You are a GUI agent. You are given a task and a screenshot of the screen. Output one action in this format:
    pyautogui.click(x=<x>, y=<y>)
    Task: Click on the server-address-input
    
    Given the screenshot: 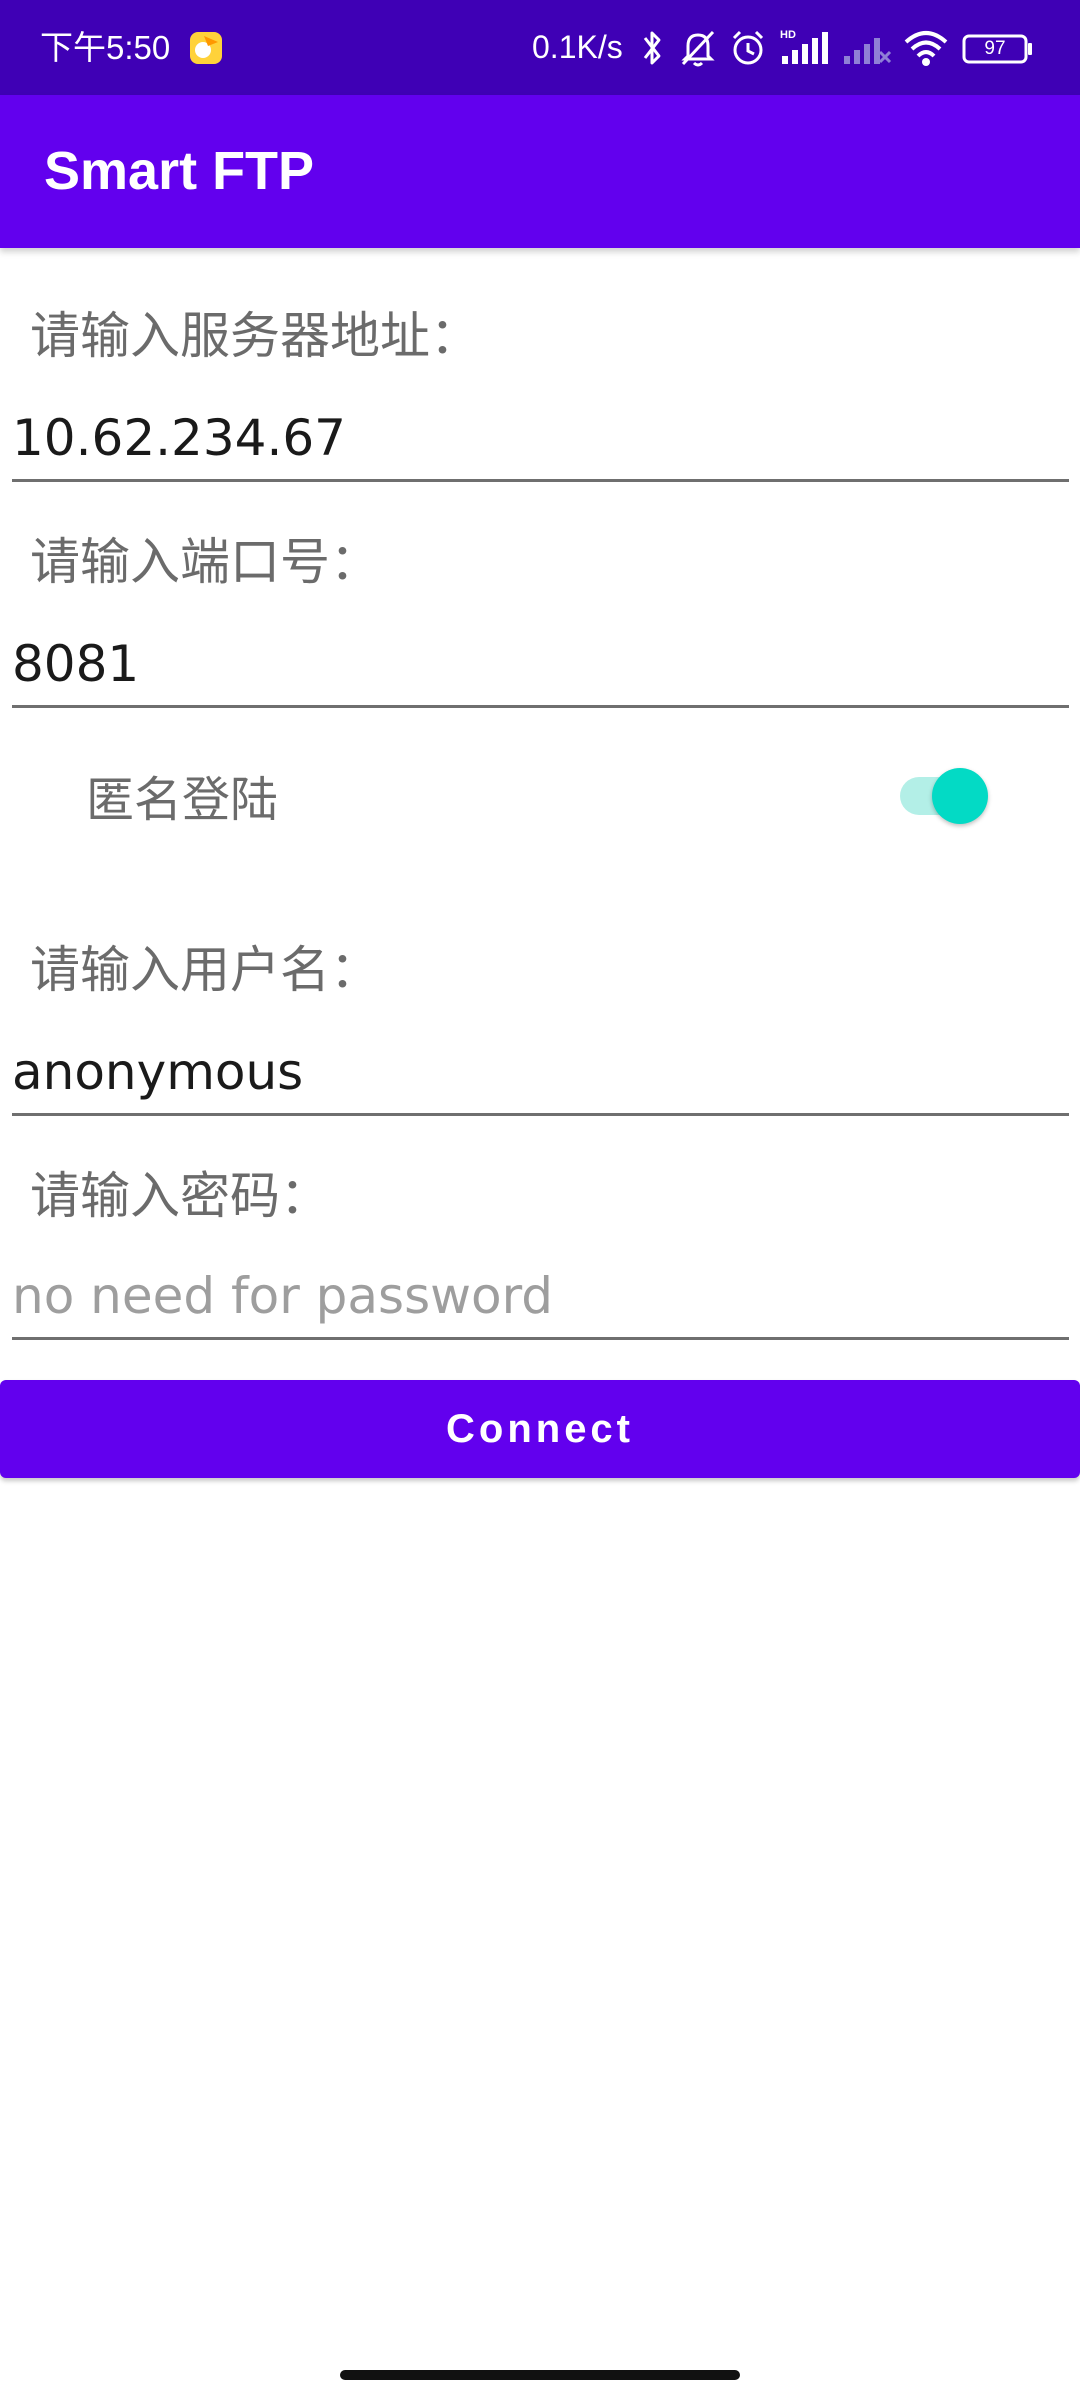 What is the action you would take?
    pyautogui.click(x=540, y=439)
    